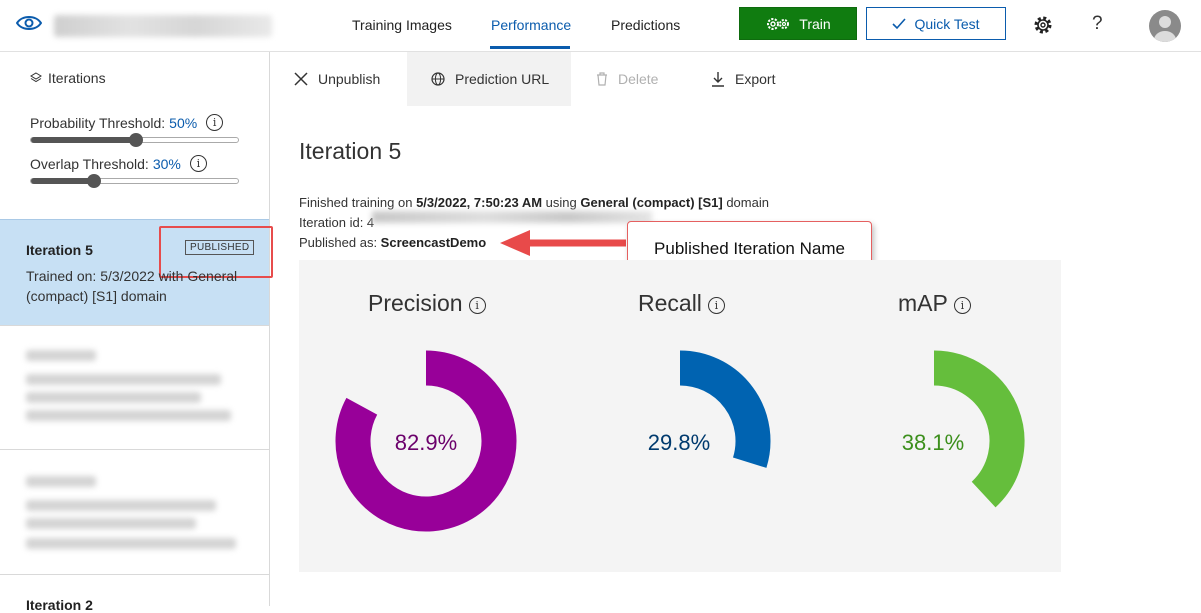 The height and width of the screenshot is (613, 1201). I want to click on settings-gear-icon, so click(1043, 25).